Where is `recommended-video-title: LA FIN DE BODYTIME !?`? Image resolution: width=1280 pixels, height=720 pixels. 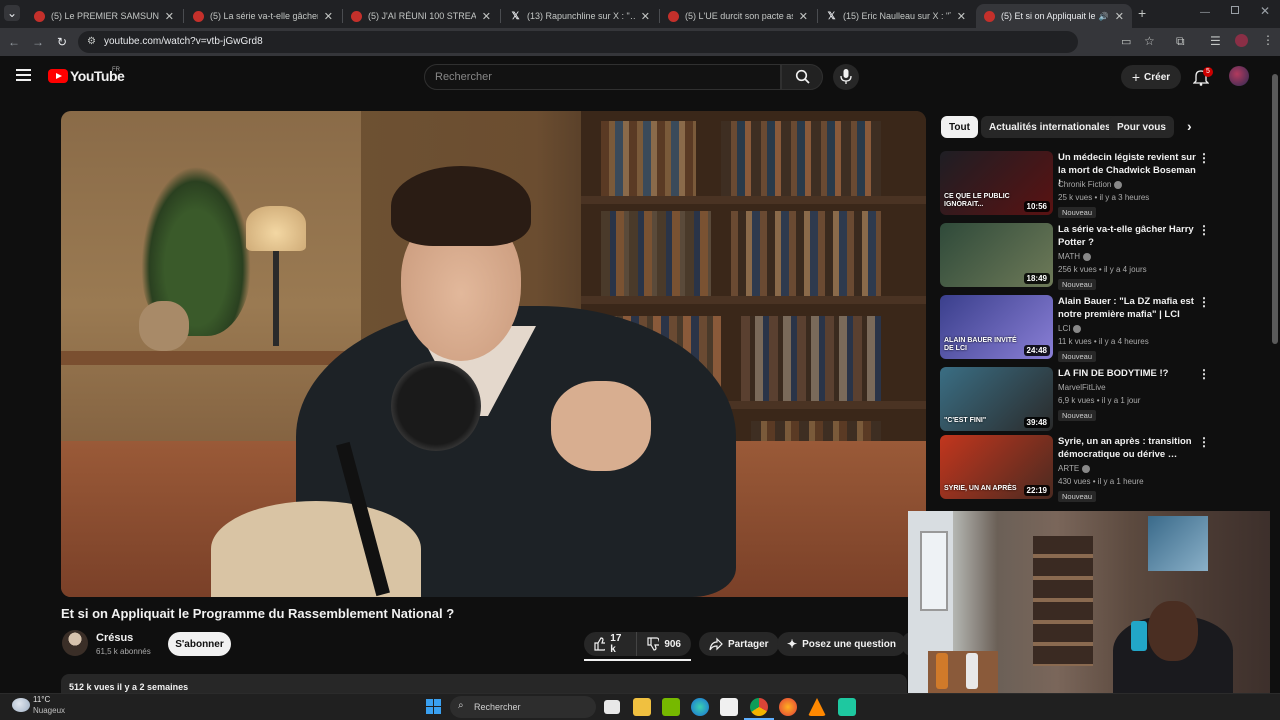 recommended-video-title: LA FIN DE BODYTIME !? is located at coordinates (1128, 373).